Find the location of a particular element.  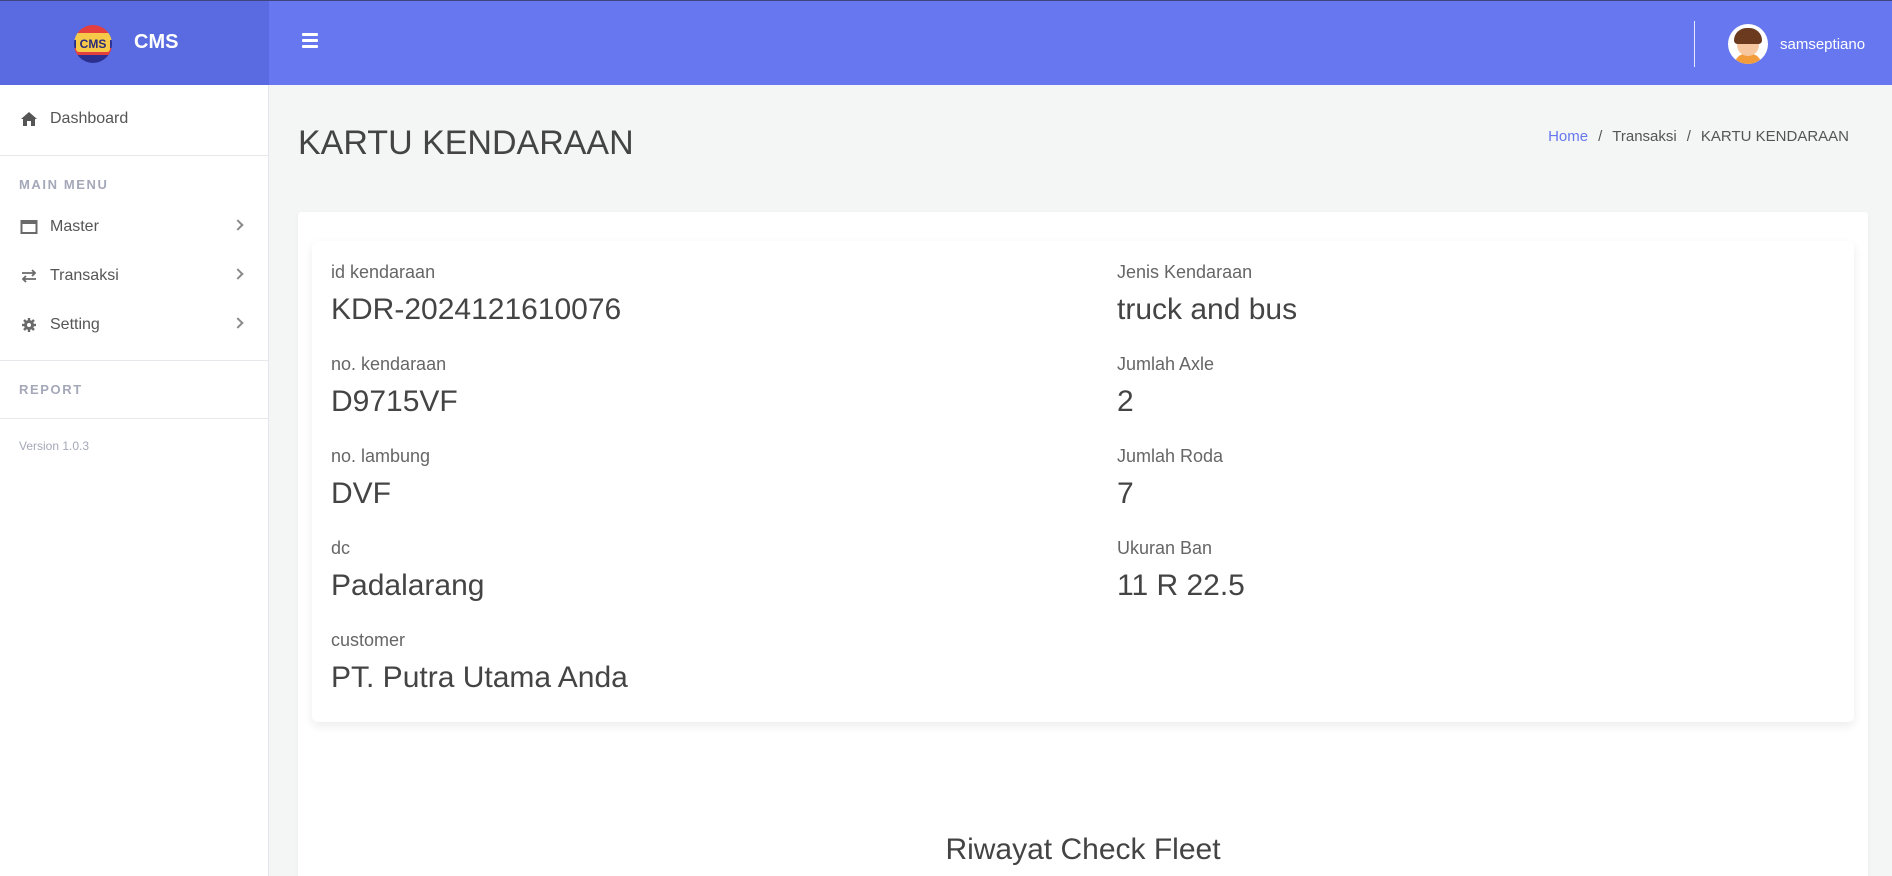

main-menu-header: MAIN MENU is located at coordinates (64, 184).